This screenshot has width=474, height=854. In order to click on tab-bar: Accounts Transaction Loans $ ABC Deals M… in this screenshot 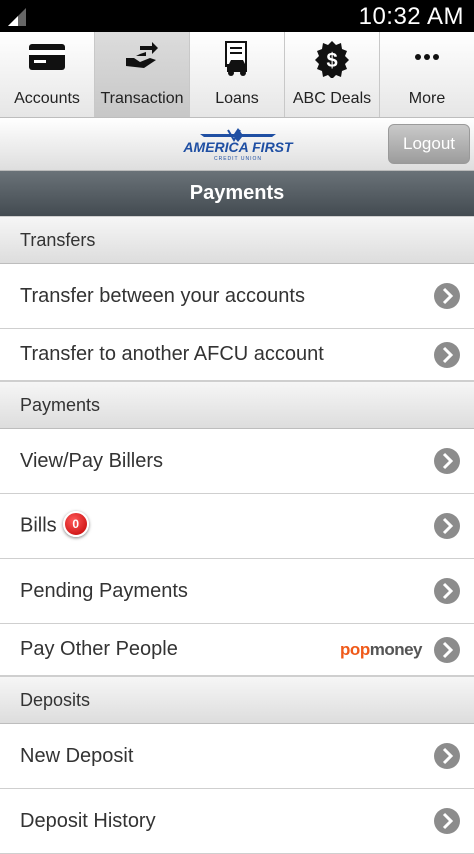, I will do `click(237, 75)`.